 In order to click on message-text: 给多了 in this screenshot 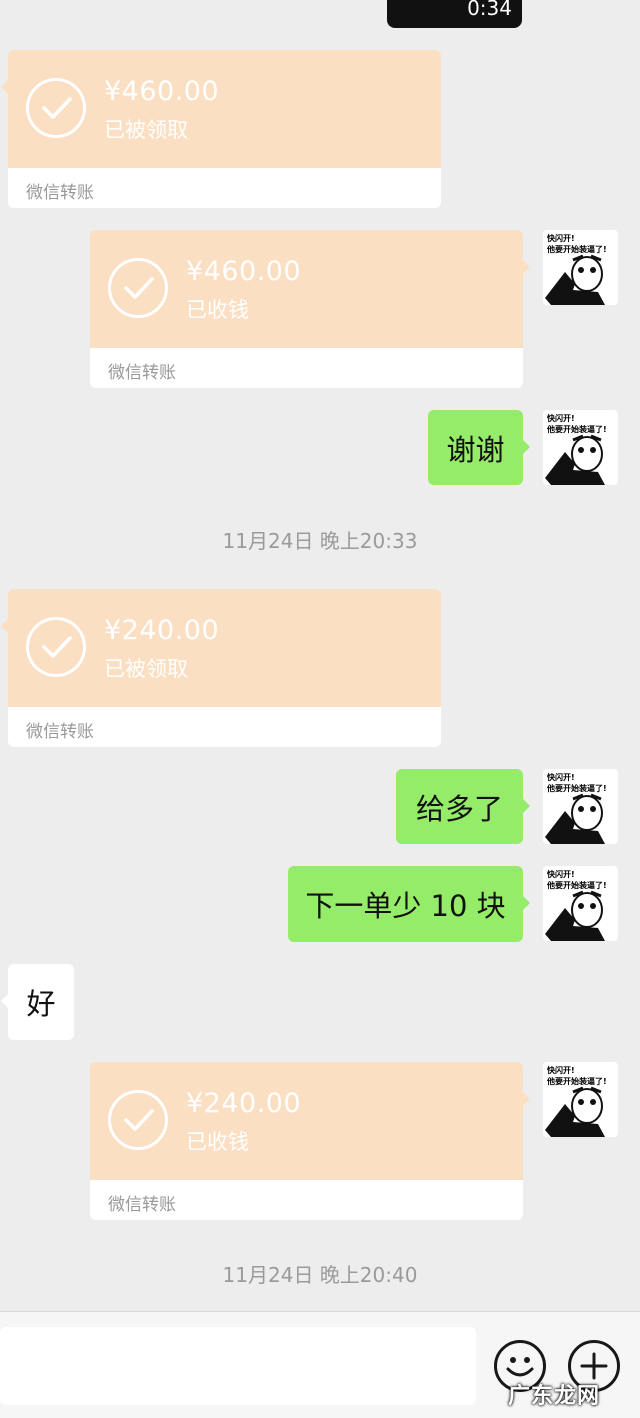, I will do `click(459, 808)`.